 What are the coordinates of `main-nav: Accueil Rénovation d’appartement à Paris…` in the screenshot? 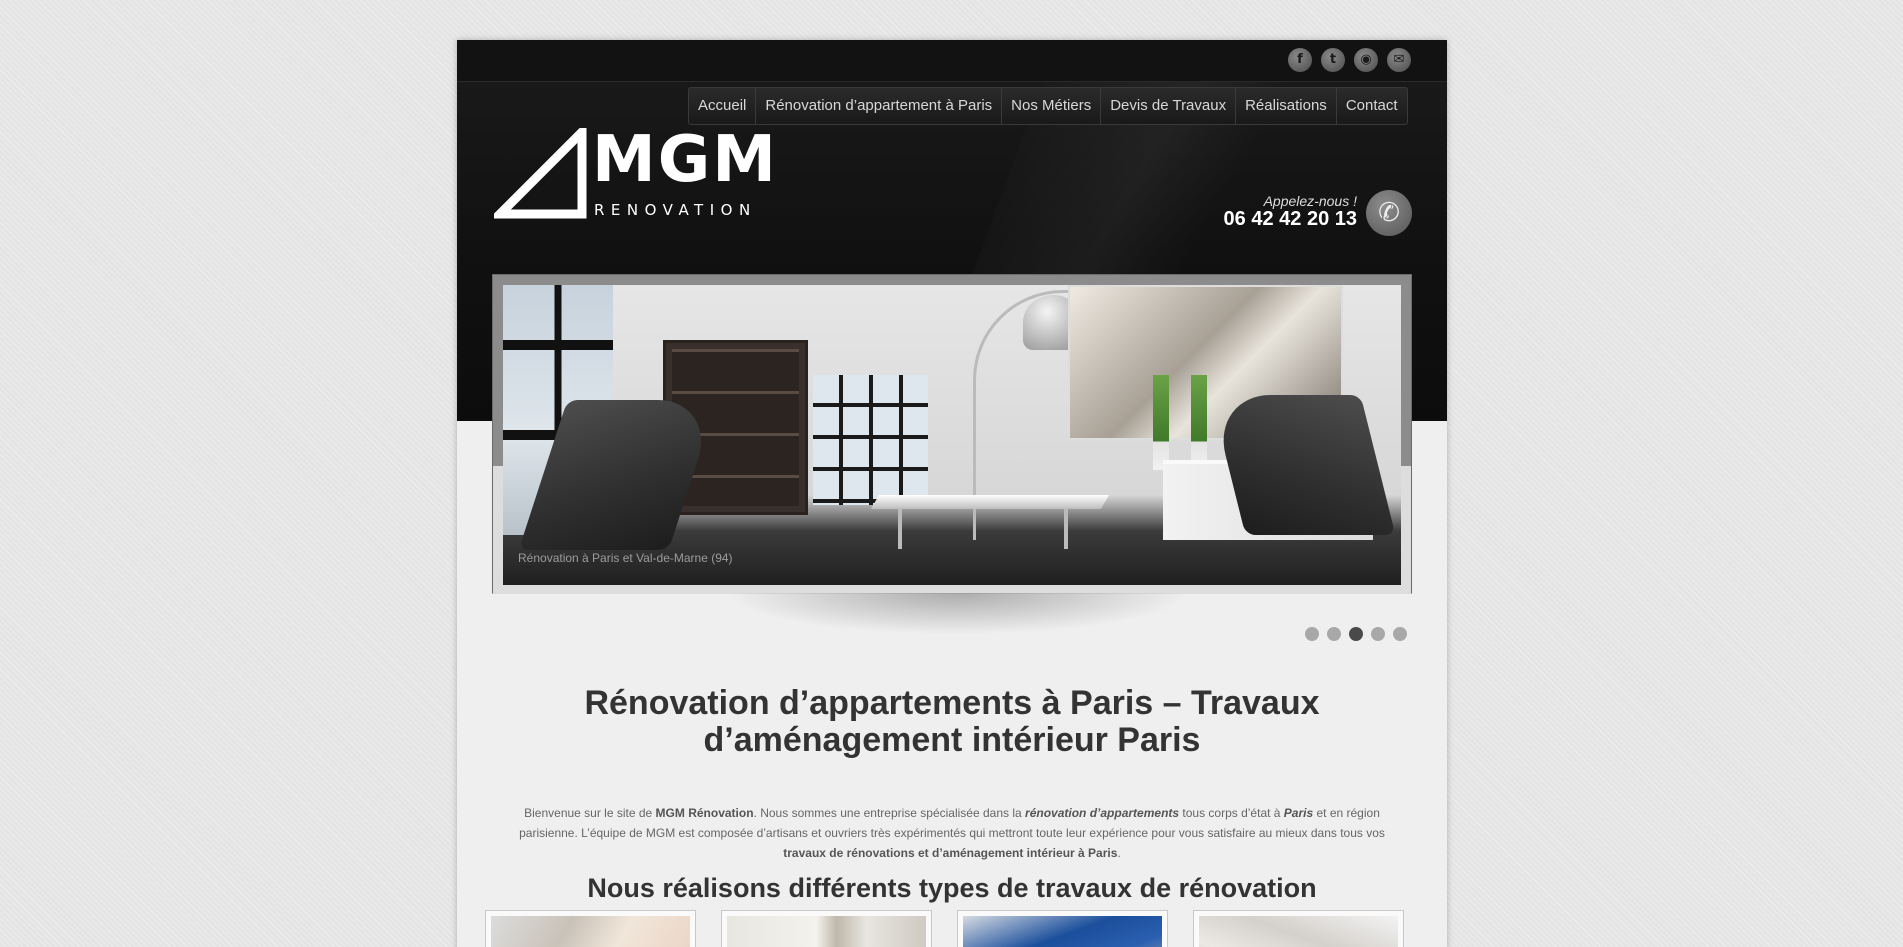 It's located at (1048, 106).